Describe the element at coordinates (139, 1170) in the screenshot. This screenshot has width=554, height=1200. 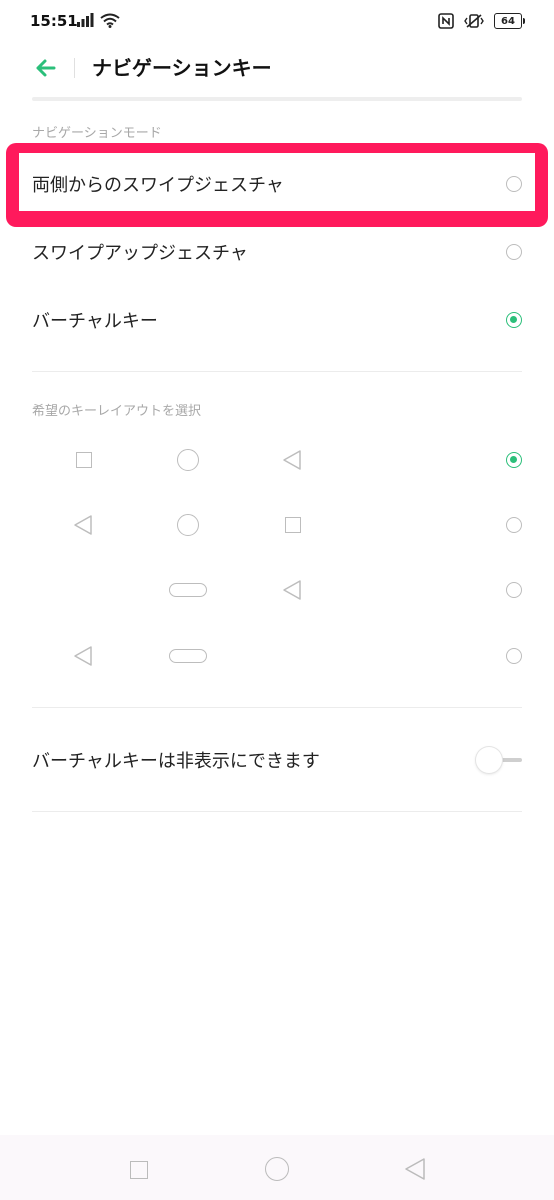
I see `recent-apps-button` at that location.